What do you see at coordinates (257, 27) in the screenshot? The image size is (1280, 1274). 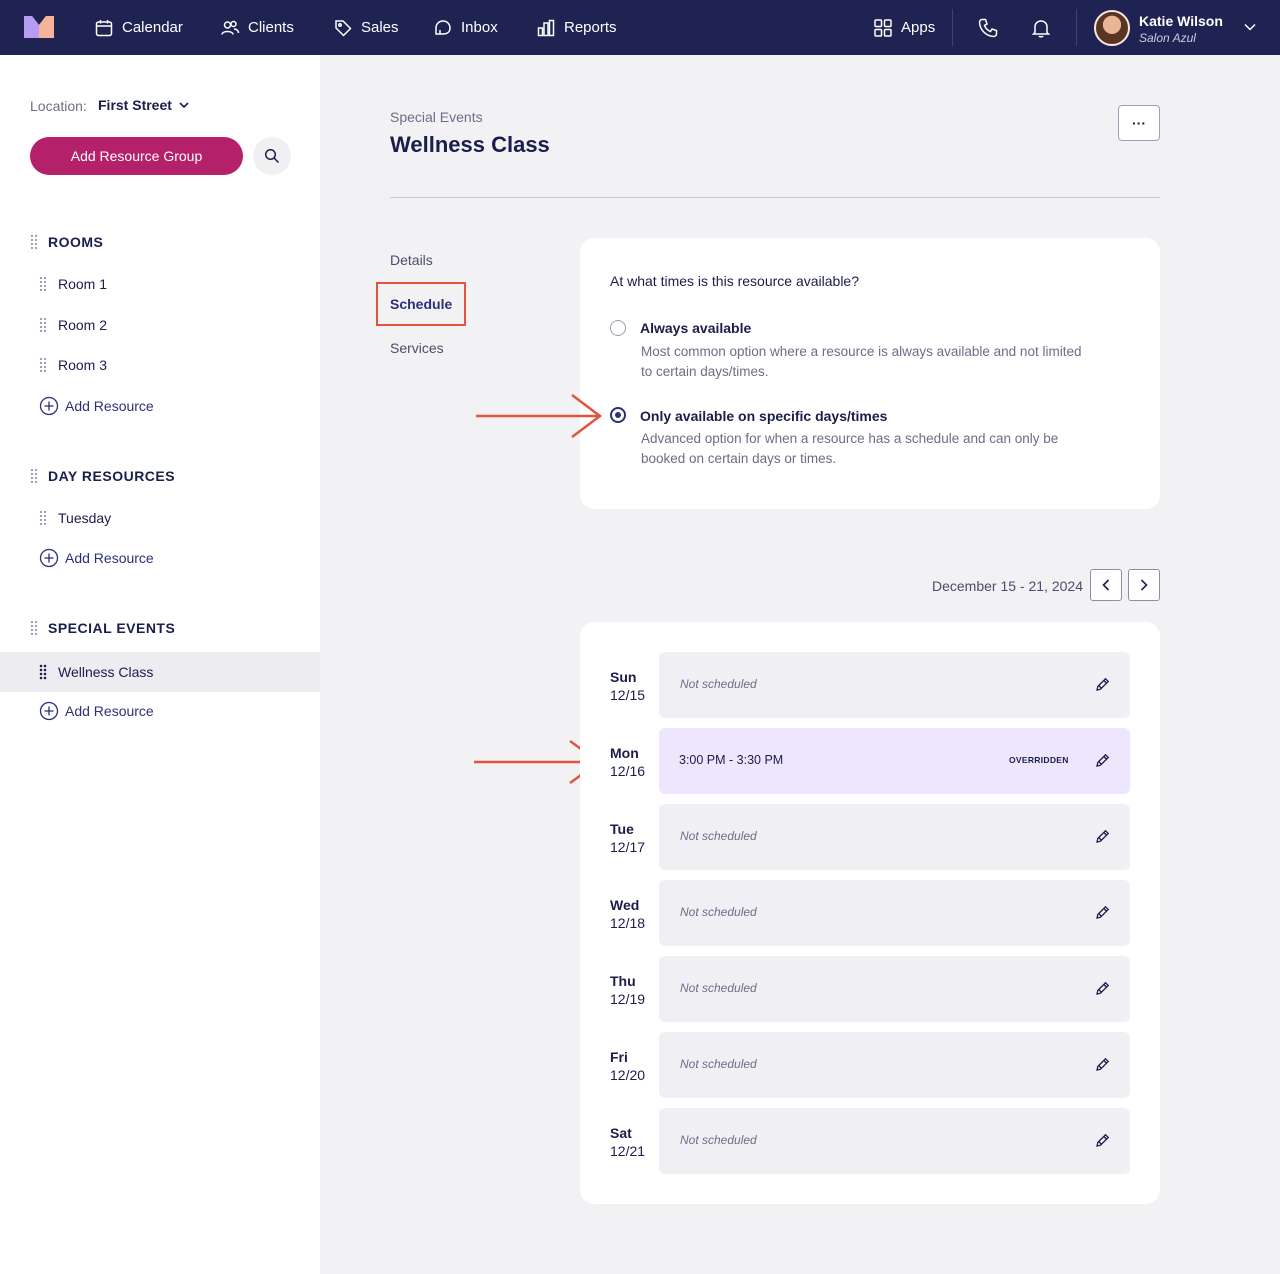 I see `nav-clients: Clients` at bounding box center [257, 27].